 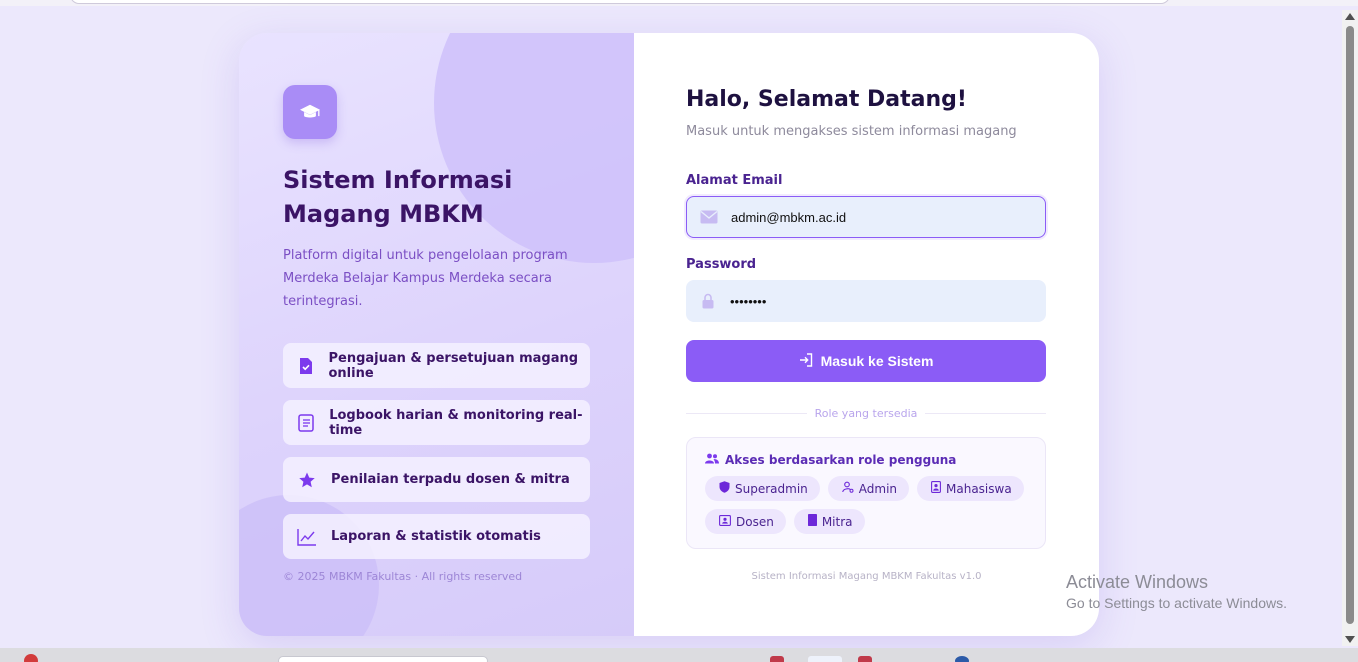 I want to click on roles-divider: Role yang tersedia, so click(x=866, y=413).